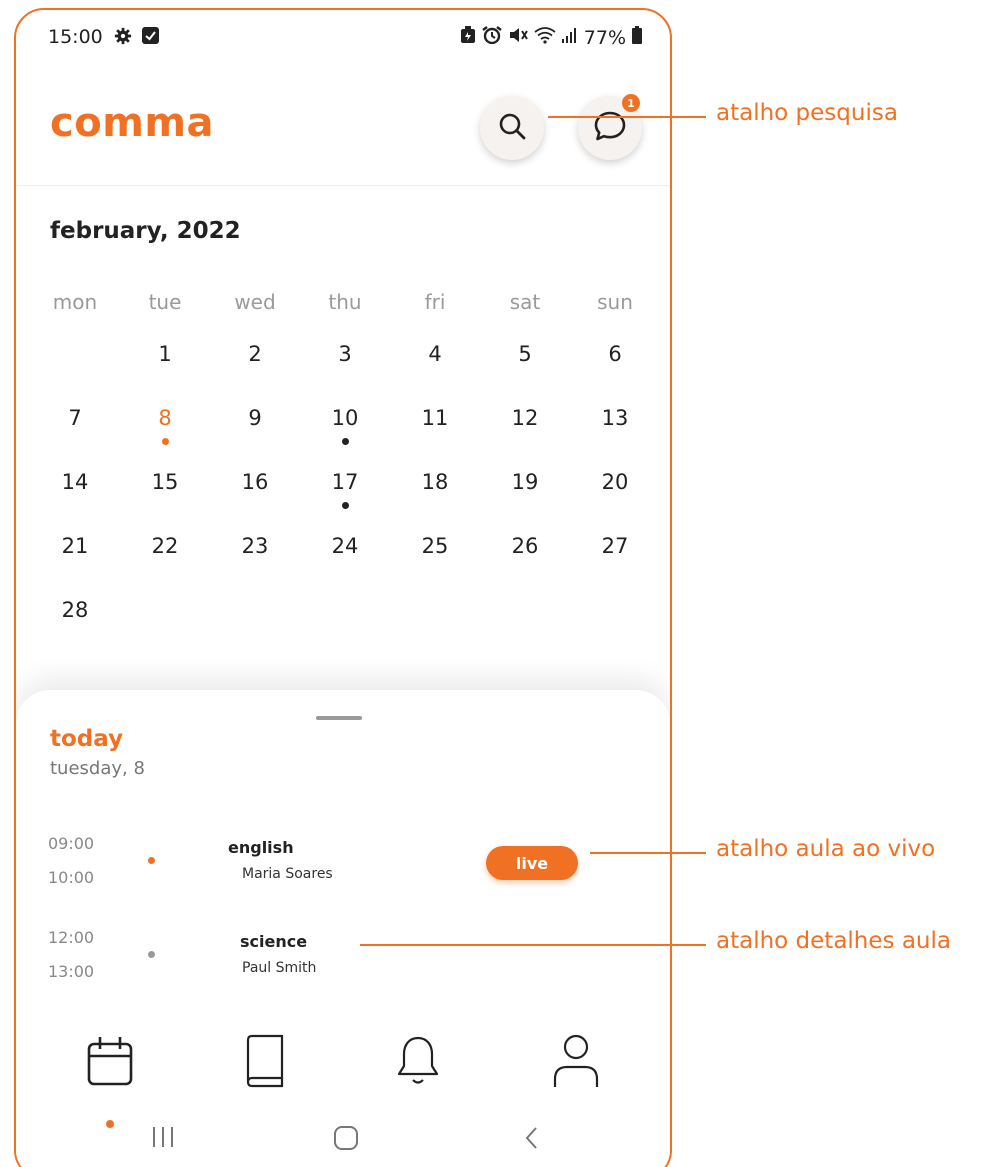  I want to click on calendar-day: 19, so click(525, 502).